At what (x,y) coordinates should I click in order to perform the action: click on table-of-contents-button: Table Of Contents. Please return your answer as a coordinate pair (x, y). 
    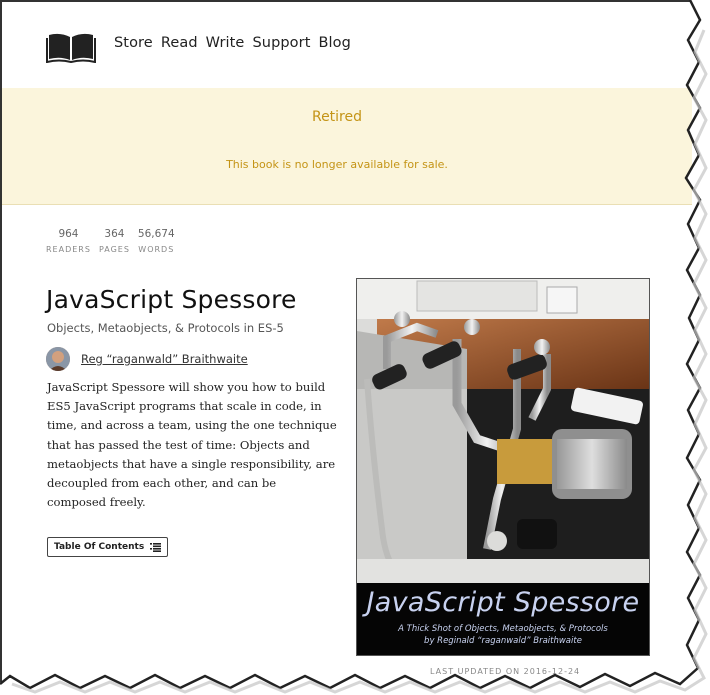
    Looking at the image, I should click on (108, 547).